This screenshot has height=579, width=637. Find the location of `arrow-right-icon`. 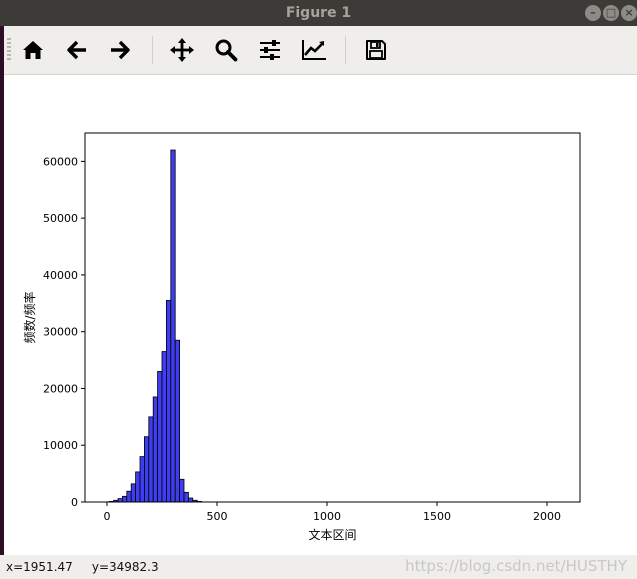

arrow-right-icon is located at coordinates (120, 50).